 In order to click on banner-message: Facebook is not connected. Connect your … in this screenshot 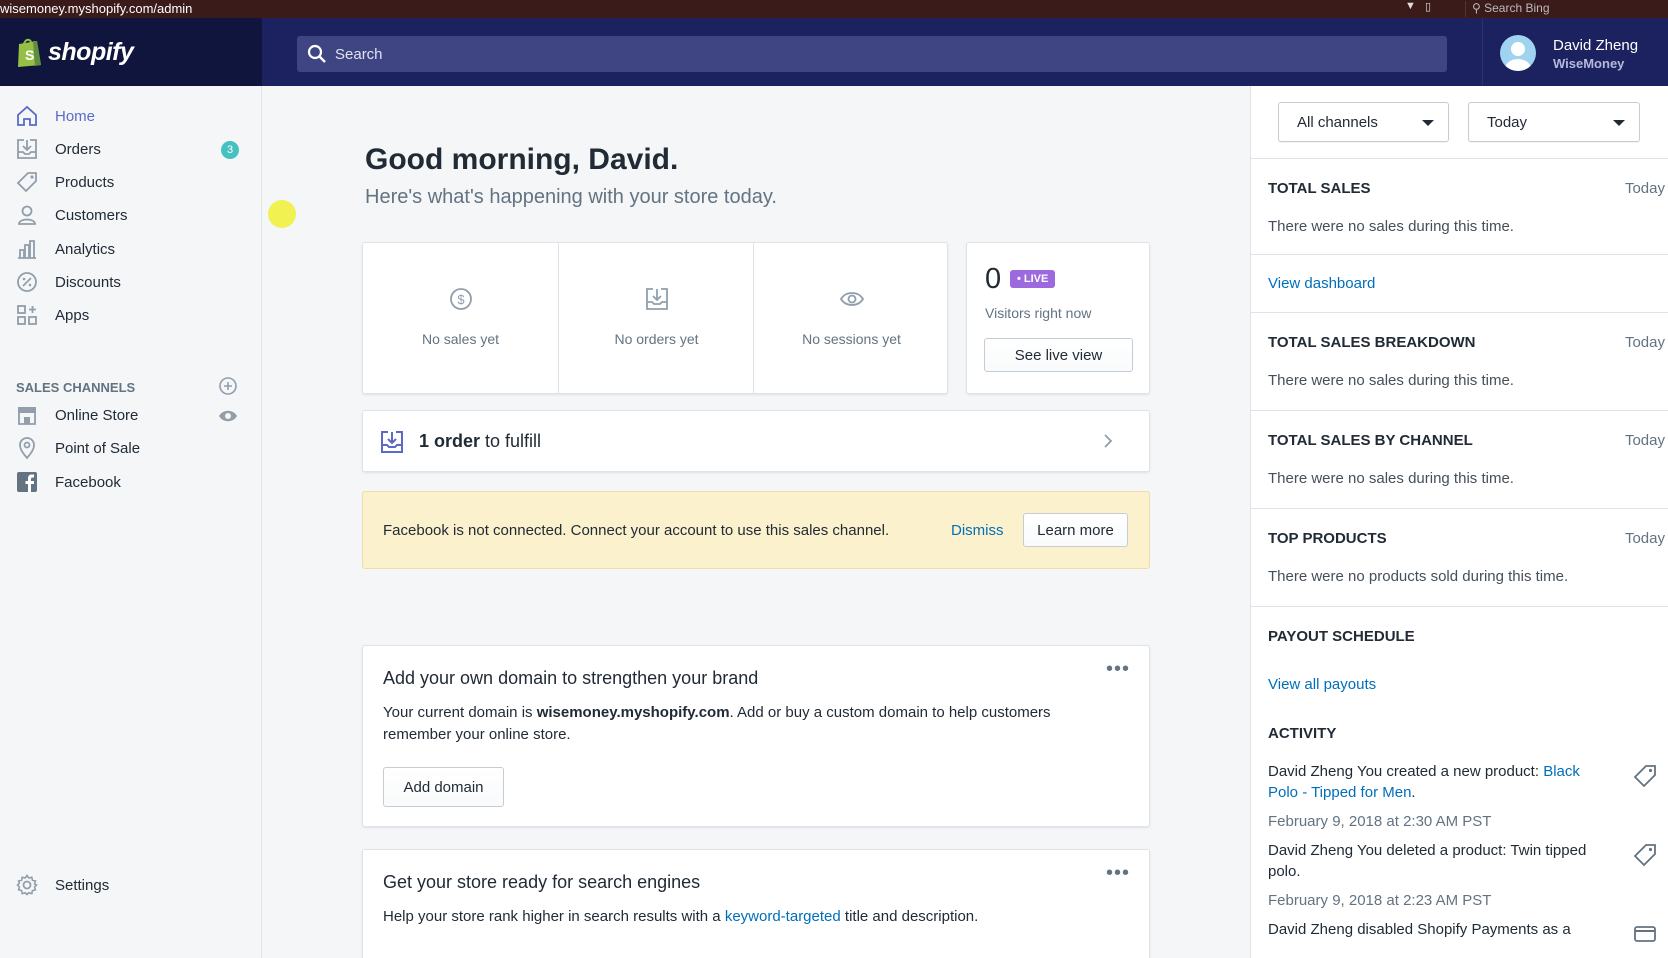, I will do `click(636, 530)`.